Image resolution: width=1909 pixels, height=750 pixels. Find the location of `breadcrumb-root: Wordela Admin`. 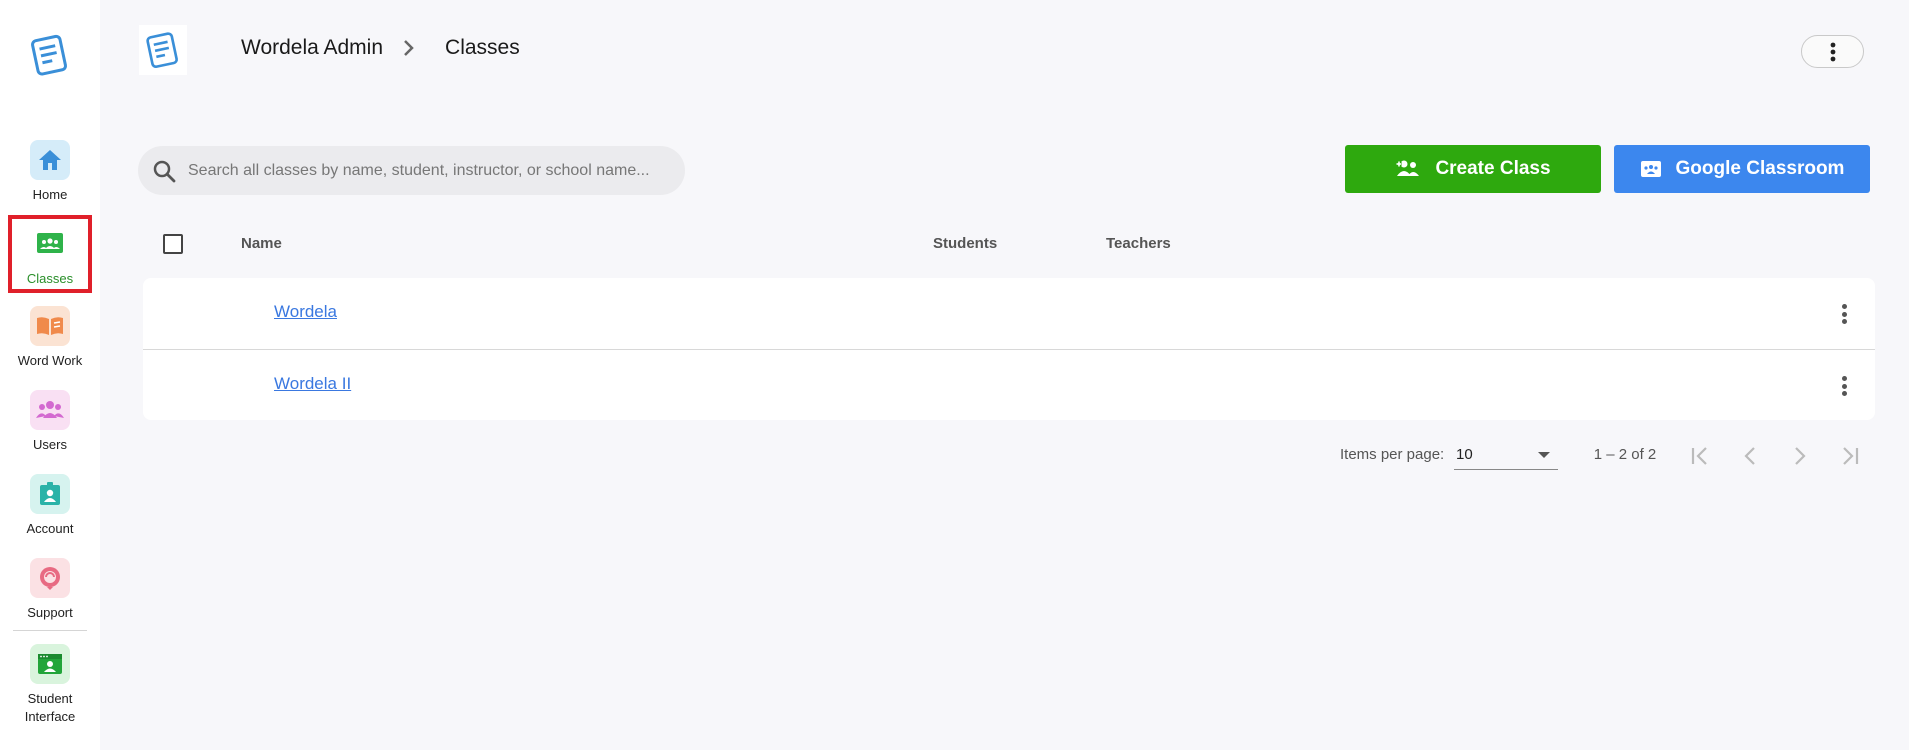

breadcrumb-root: Wordela Admin is located at coordinates (312, 48).